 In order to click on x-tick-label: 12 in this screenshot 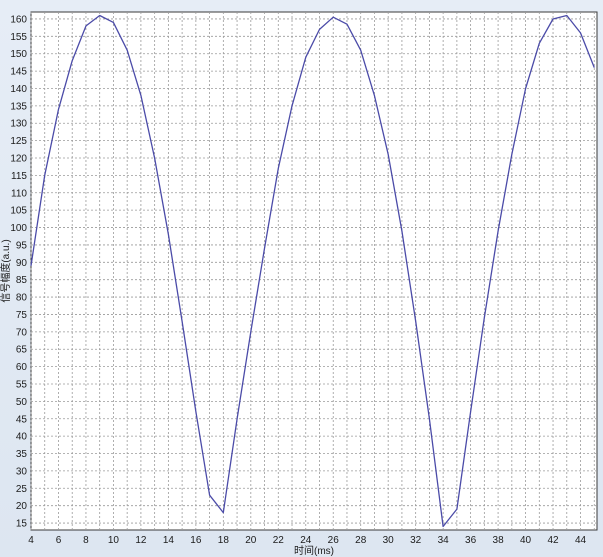, I will do `click(141, 540)`.